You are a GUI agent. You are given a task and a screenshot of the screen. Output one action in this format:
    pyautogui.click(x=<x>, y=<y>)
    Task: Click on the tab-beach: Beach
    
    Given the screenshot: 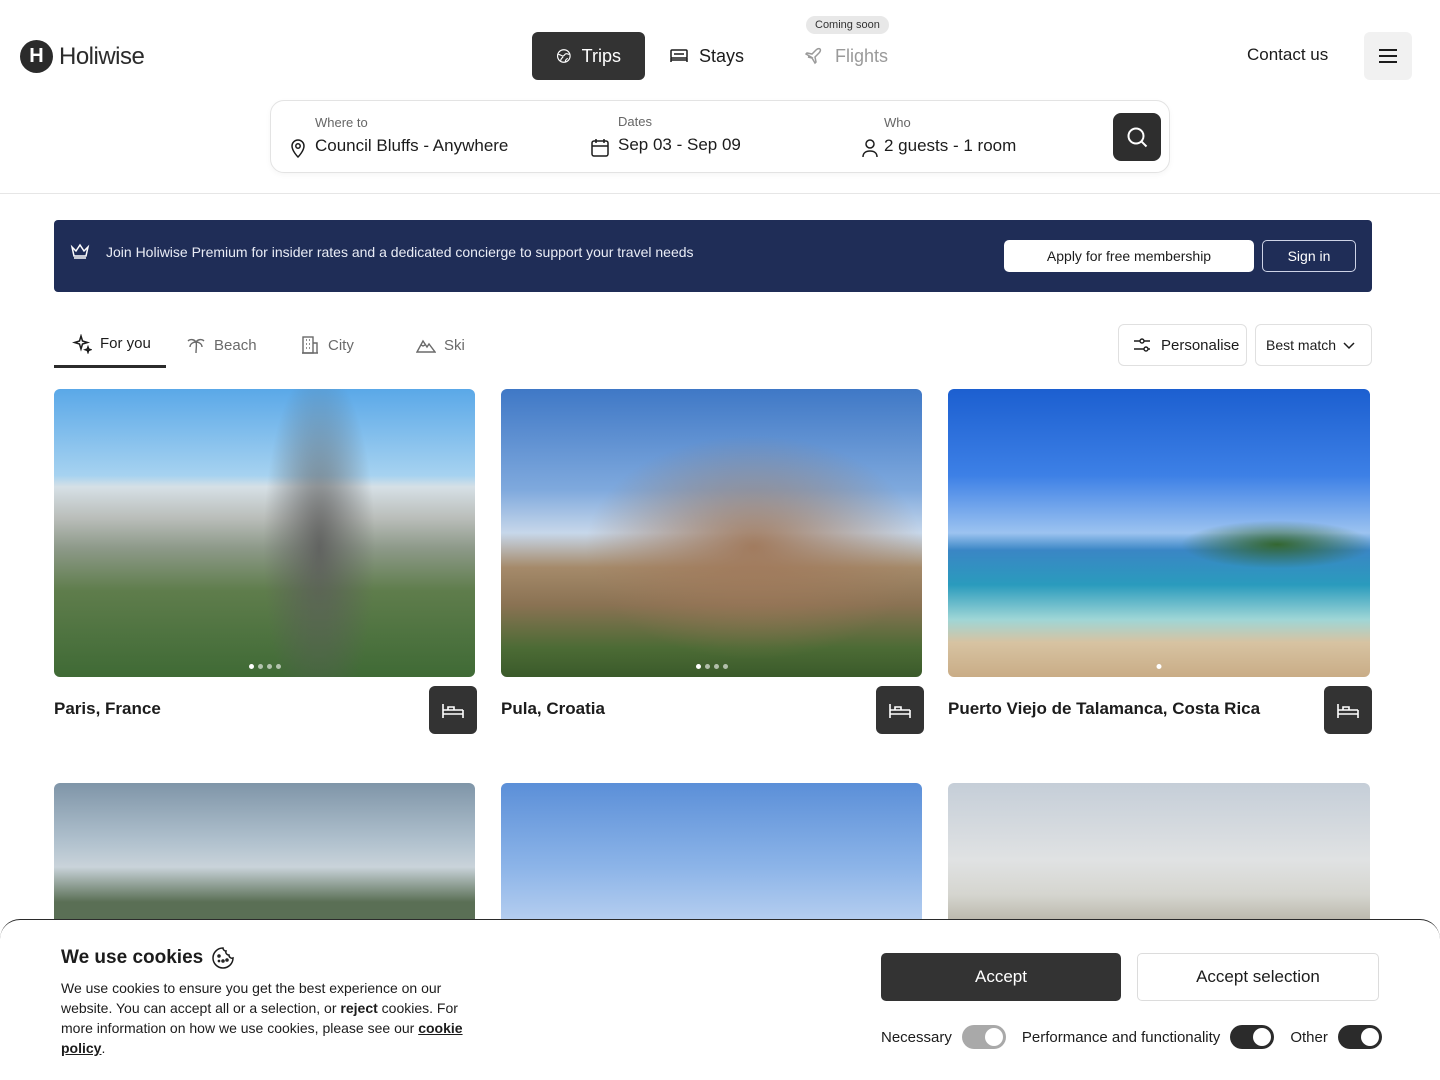 What is the action you would take?
    pyautogui.click(x=224, y=345)
    